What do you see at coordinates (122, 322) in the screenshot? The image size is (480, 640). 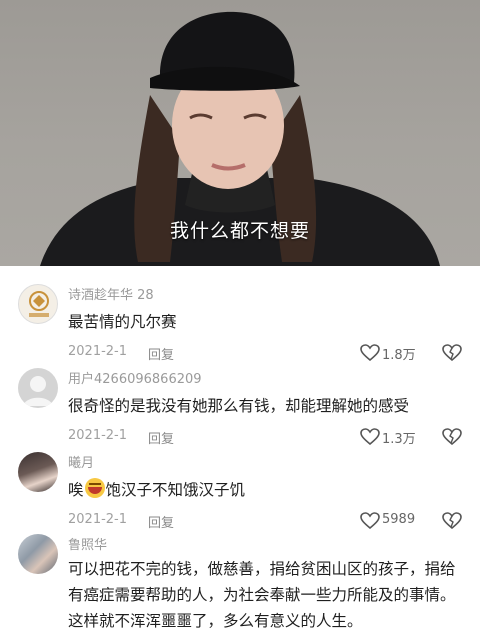 I see `comment-text: 最苦情的凡尔赛` at bounding box center [122, 322].